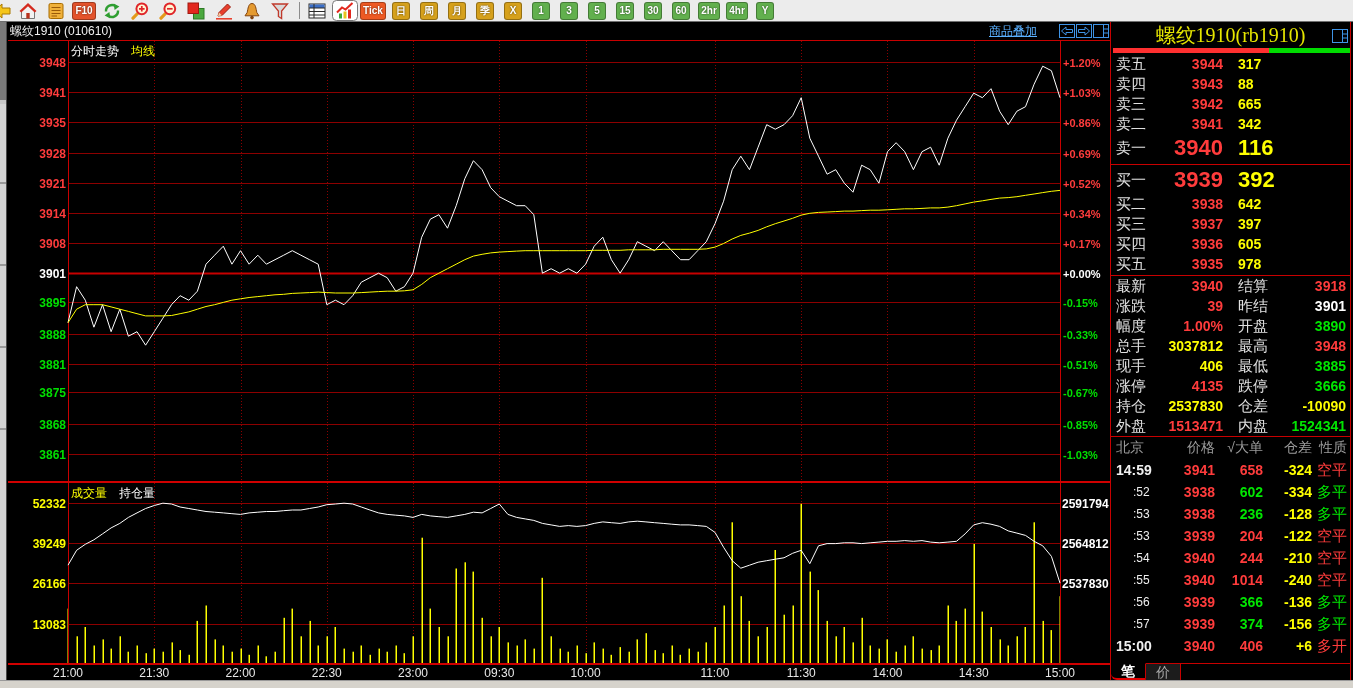 The image size is (1353, 688). I want to click on trade-time: 15:00, so click(1134, 646).